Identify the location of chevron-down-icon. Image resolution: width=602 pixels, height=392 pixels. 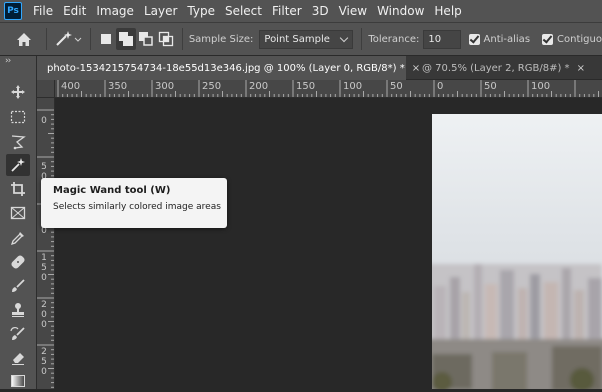
(344, 37).